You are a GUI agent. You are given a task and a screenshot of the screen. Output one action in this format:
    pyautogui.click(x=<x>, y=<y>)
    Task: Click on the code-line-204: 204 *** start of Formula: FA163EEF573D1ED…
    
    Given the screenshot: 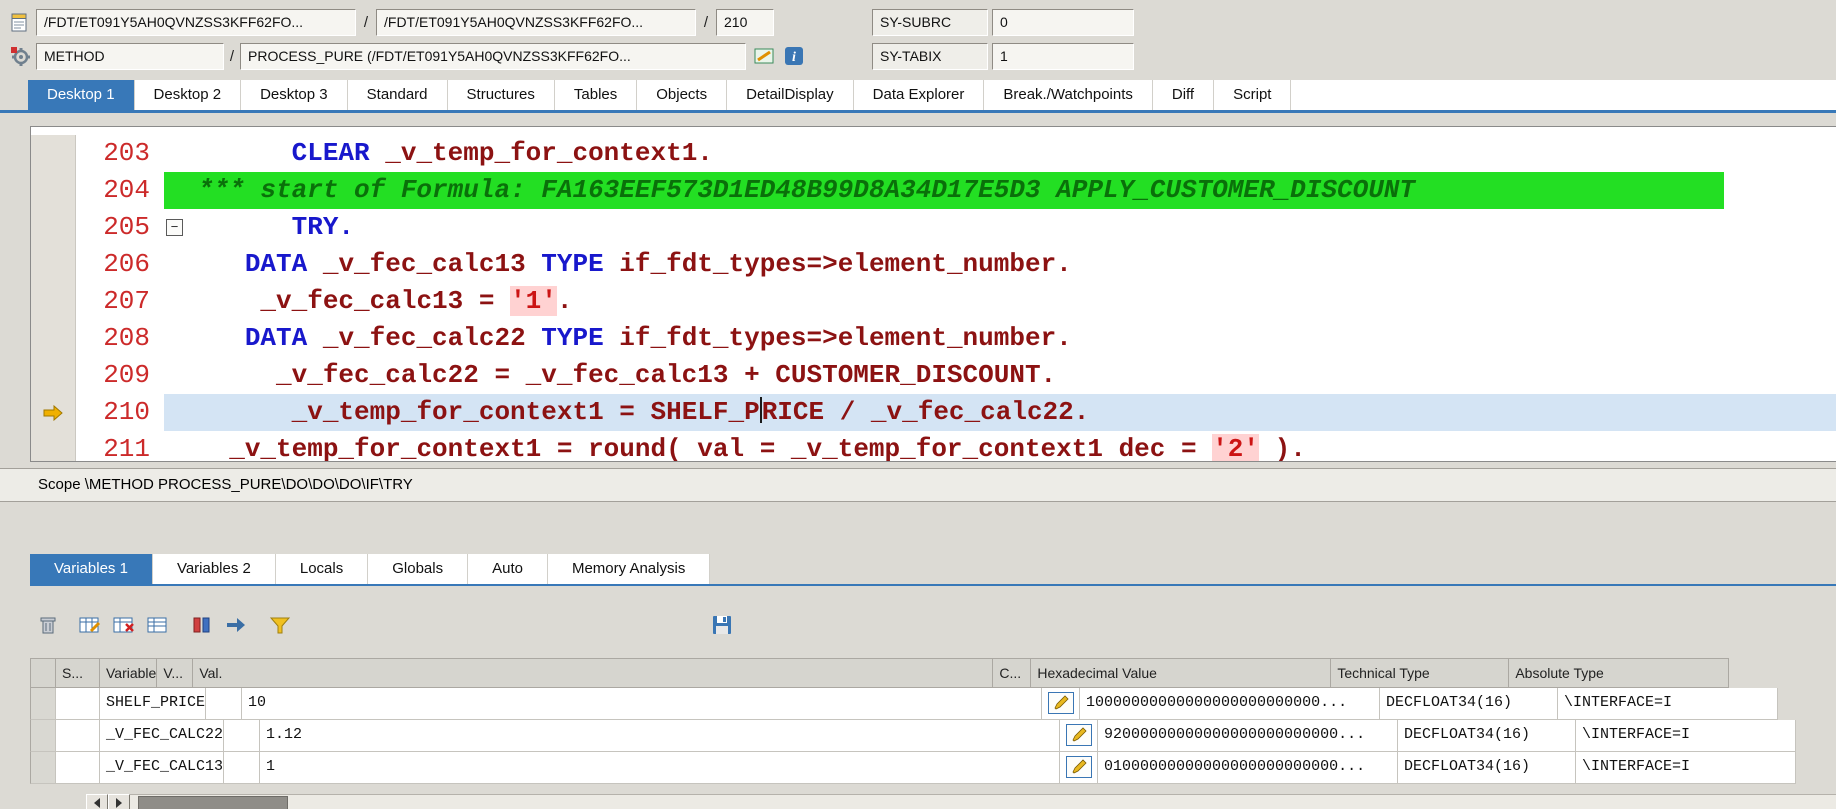 What is the action you would take?
    pyautogui.click(x=933, y=190)
    